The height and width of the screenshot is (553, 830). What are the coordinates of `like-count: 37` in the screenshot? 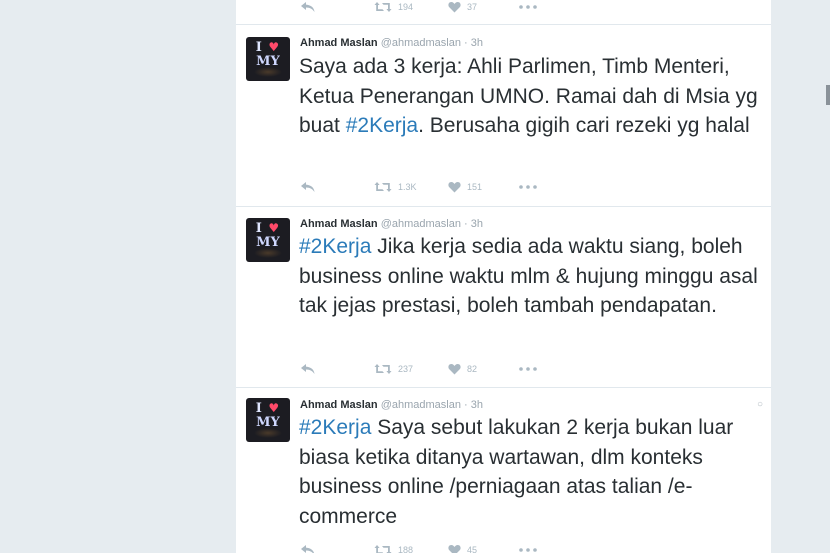 It's located at (472, 7).